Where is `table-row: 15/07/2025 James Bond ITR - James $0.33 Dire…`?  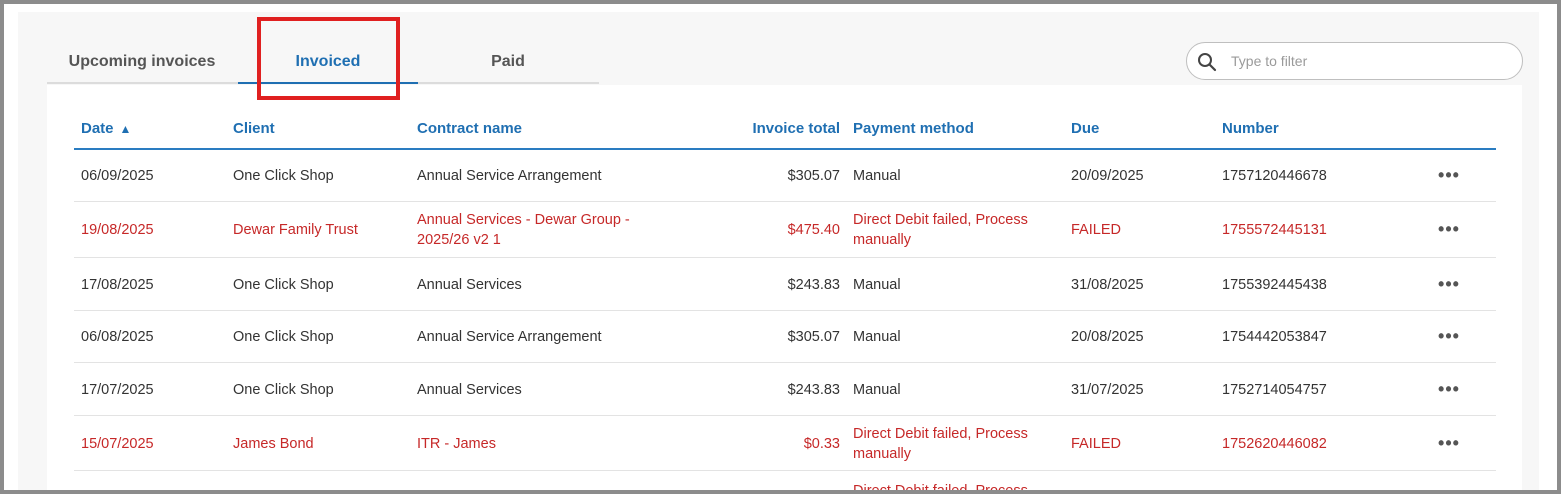 table-row: 15/07/2025 James Bond ITR - James $0.33 Dire… is located at coordinates (785, 443).